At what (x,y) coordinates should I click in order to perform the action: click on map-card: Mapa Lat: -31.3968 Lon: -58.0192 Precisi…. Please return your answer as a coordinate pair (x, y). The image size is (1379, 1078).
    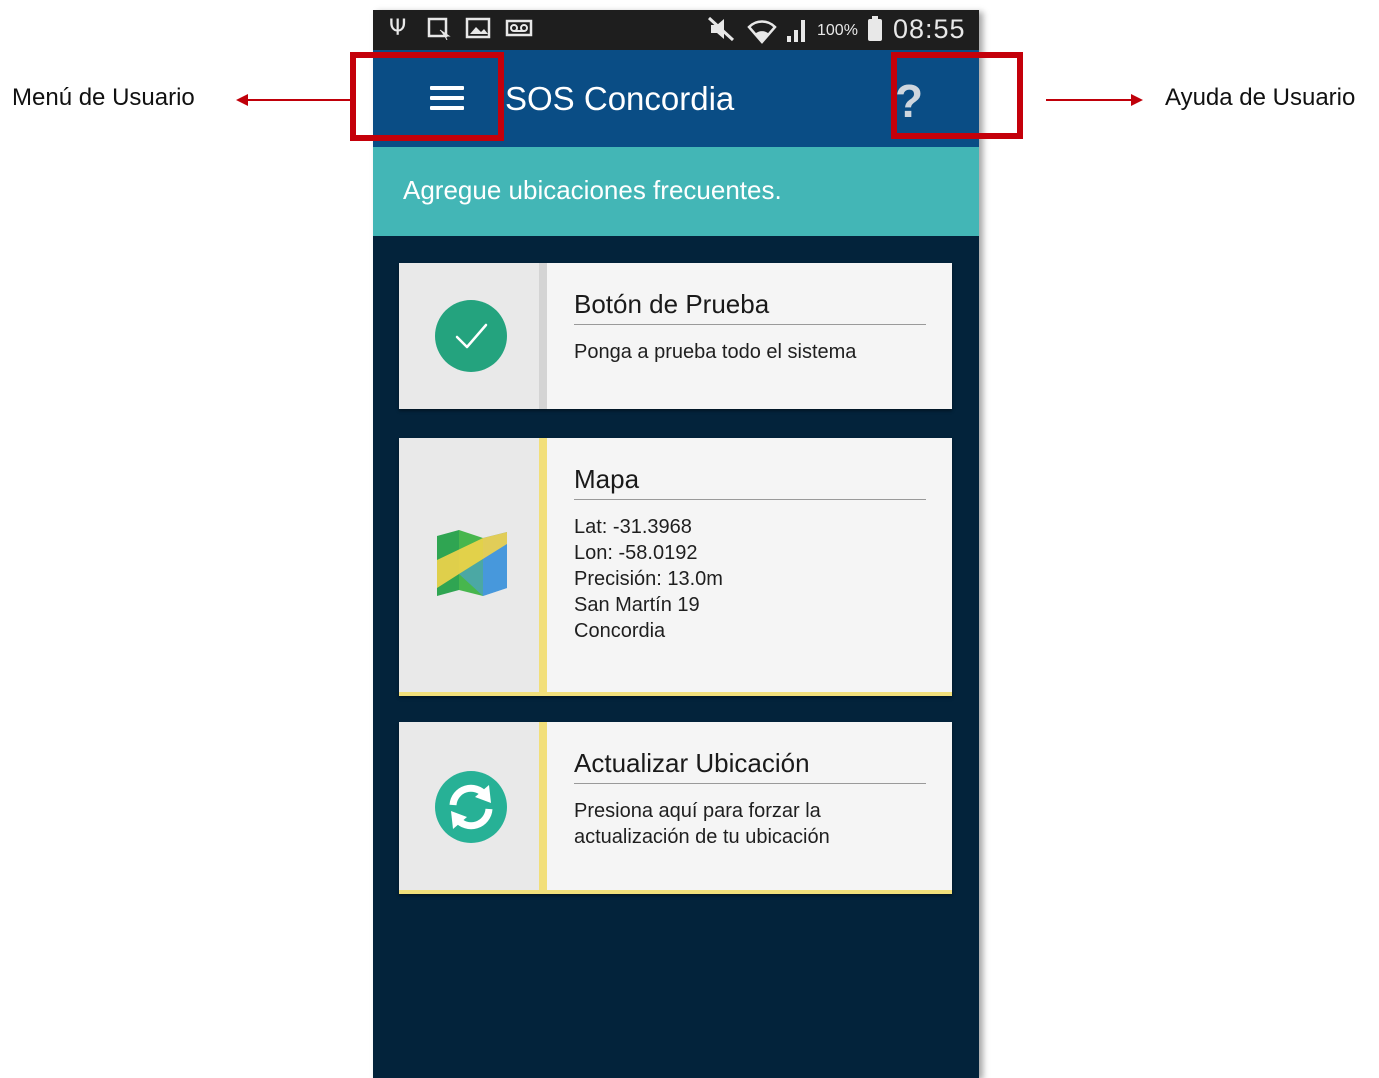
    Looking at the image, I should click on (675, 567).